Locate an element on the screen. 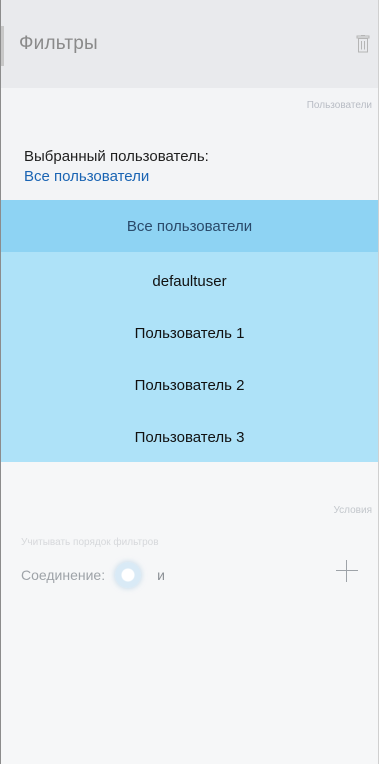  page-title: Фильтры is located at coordinates (58, 43).